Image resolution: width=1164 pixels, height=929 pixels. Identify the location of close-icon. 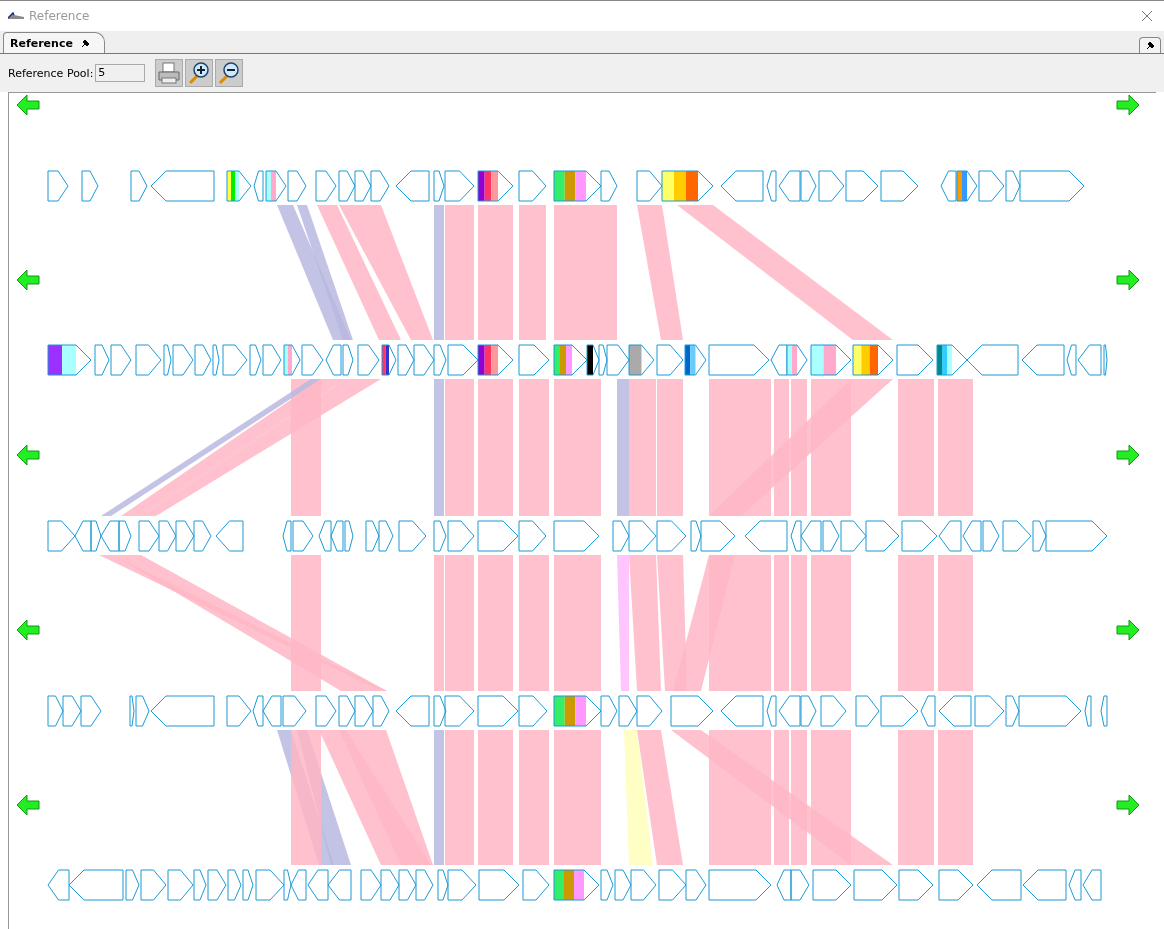
(1147, 16).